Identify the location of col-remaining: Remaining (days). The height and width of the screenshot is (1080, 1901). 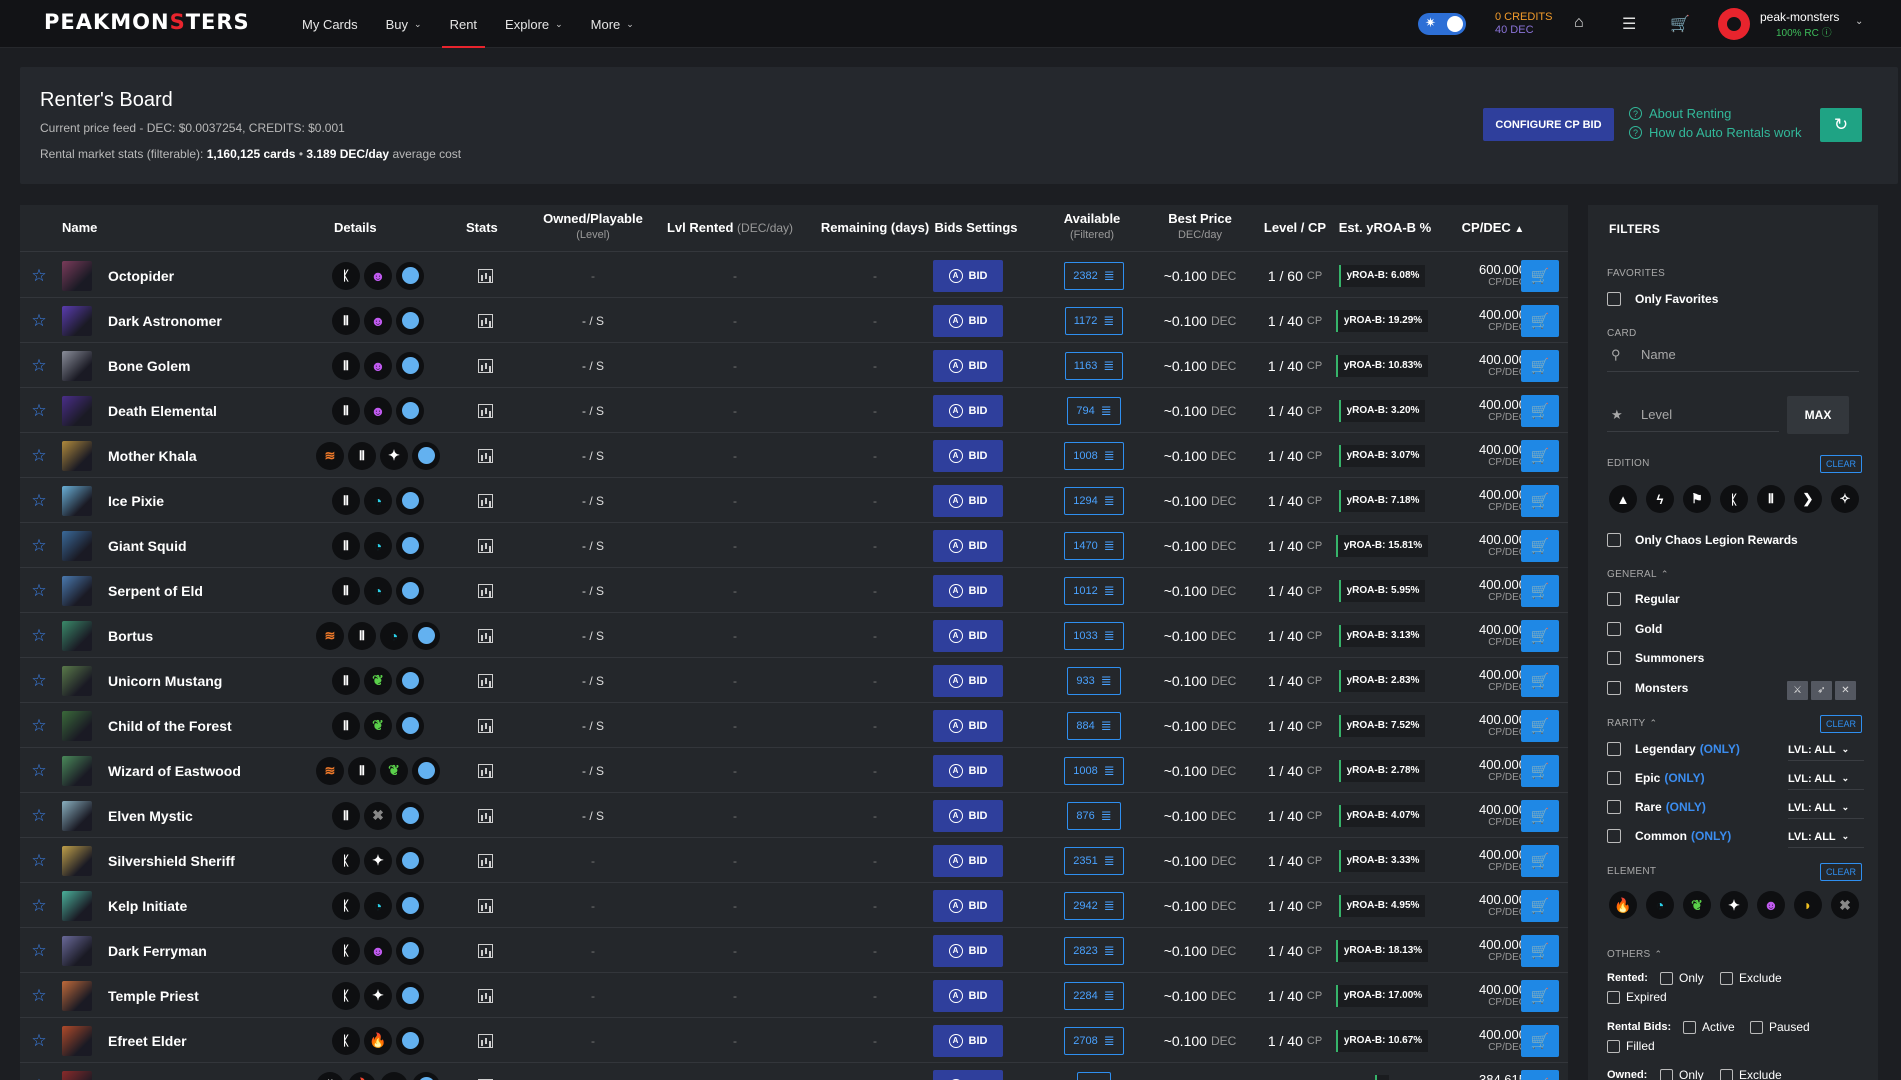
(875, 228).